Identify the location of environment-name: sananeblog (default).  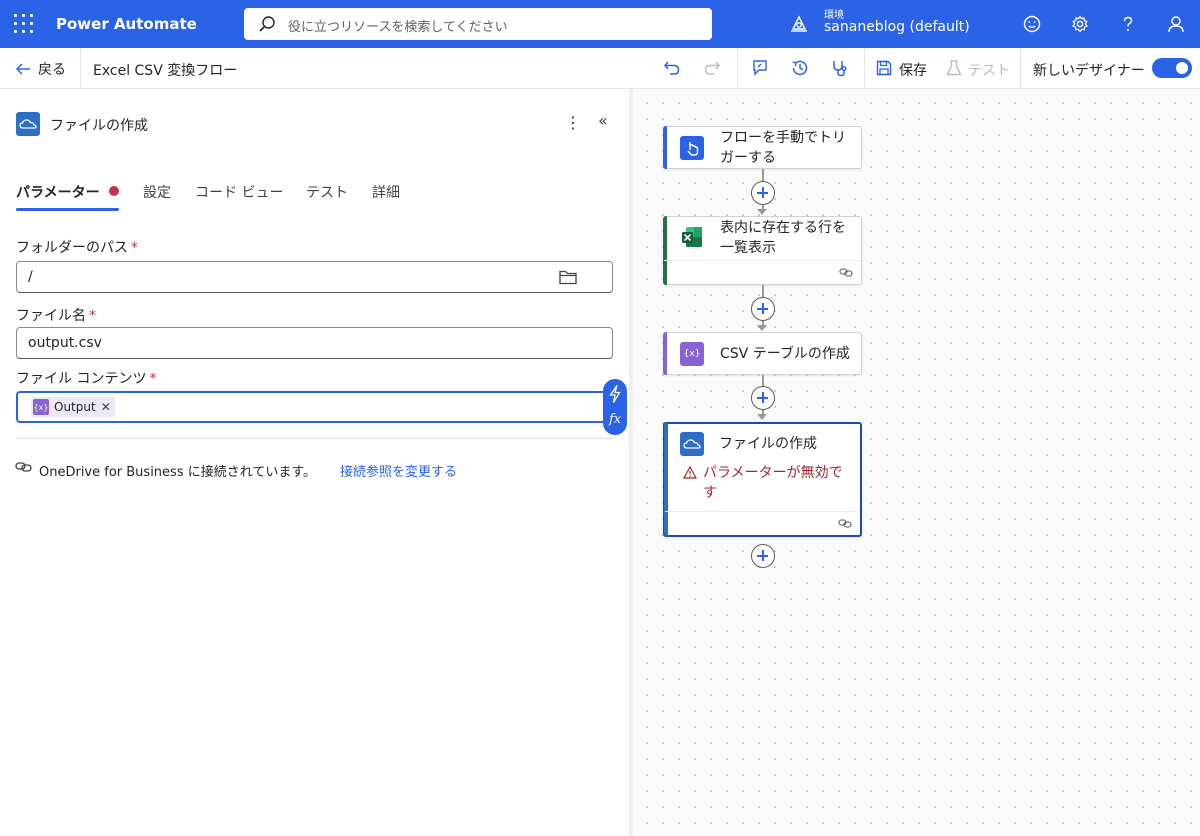
(897, 27).